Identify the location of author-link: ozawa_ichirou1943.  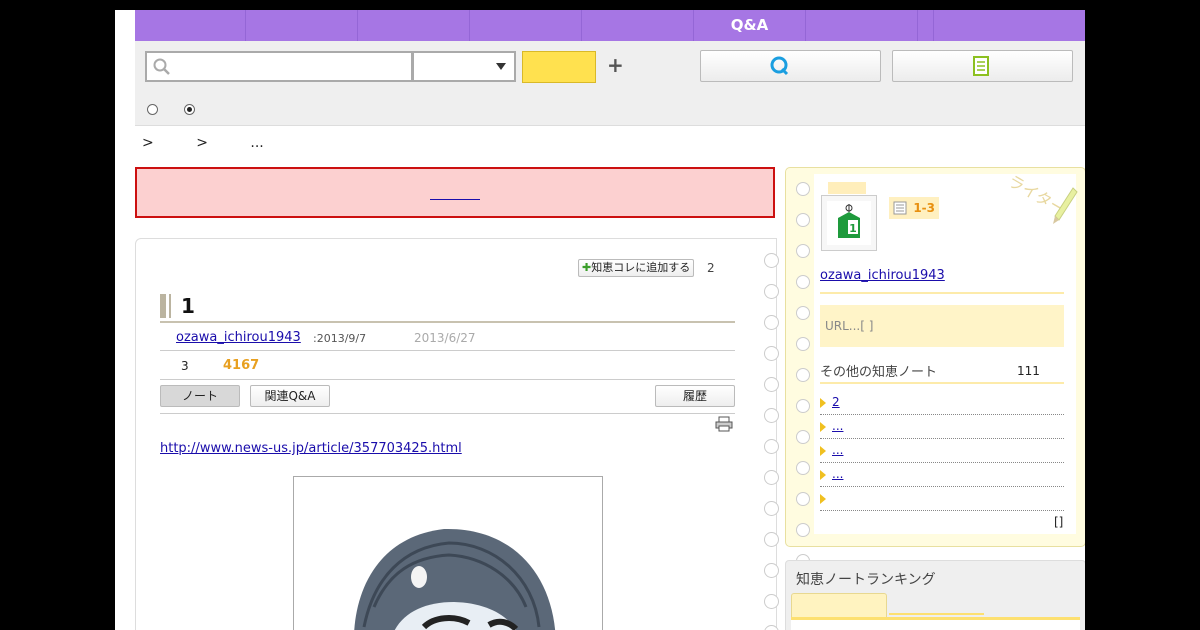
(238, 337).